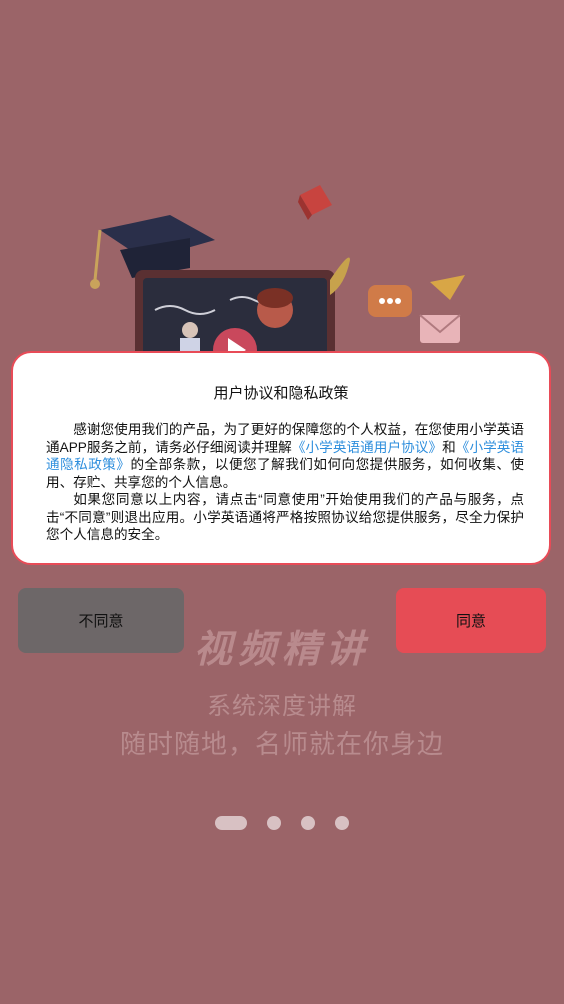  What do you see at coordinates (282, 823) in the screenshot?
I see `page-indicator` at bounding box center [282, 823].